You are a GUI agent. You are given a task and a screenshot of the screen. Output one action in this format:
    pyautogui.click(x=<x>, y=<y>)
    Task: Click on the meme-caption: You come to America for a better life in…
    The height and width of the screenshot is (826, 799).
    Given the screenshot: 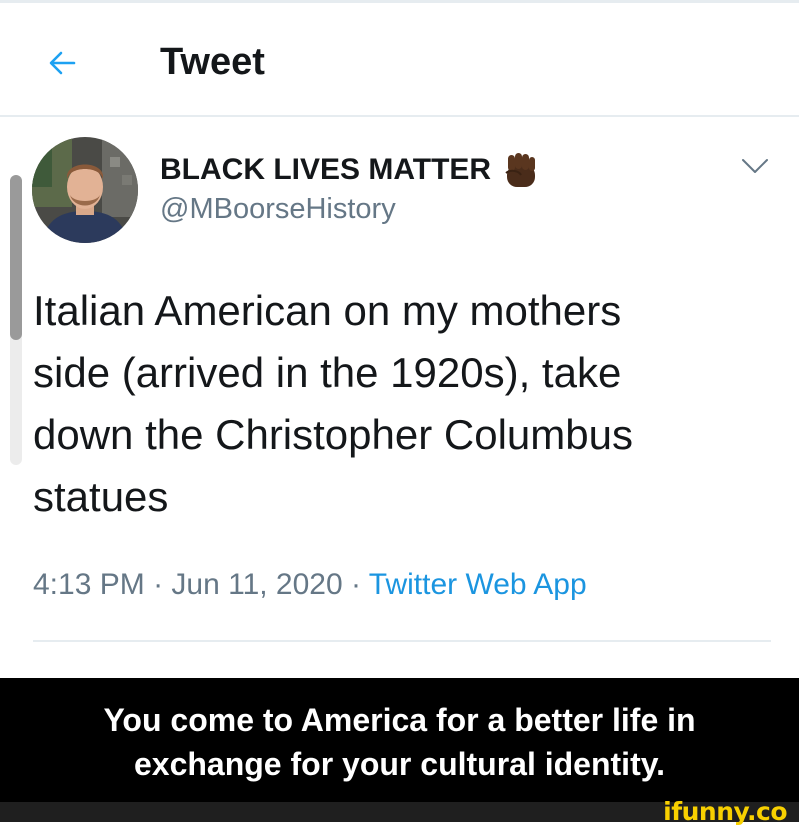 What is the action you would take?
    pyautogui.click(x=399, y=742)
    